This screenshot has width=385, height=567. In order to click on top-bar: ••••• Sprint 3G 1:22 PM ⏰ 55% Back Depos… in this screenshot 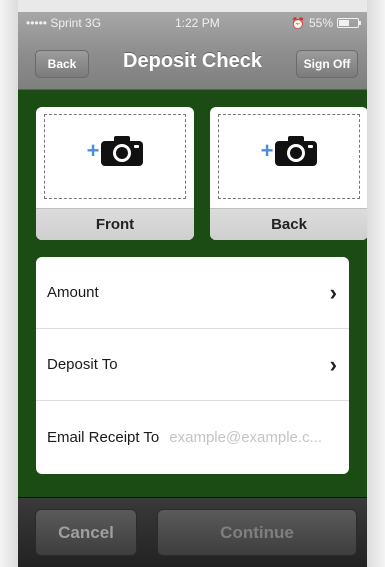, I will do `click(192, 51)`.